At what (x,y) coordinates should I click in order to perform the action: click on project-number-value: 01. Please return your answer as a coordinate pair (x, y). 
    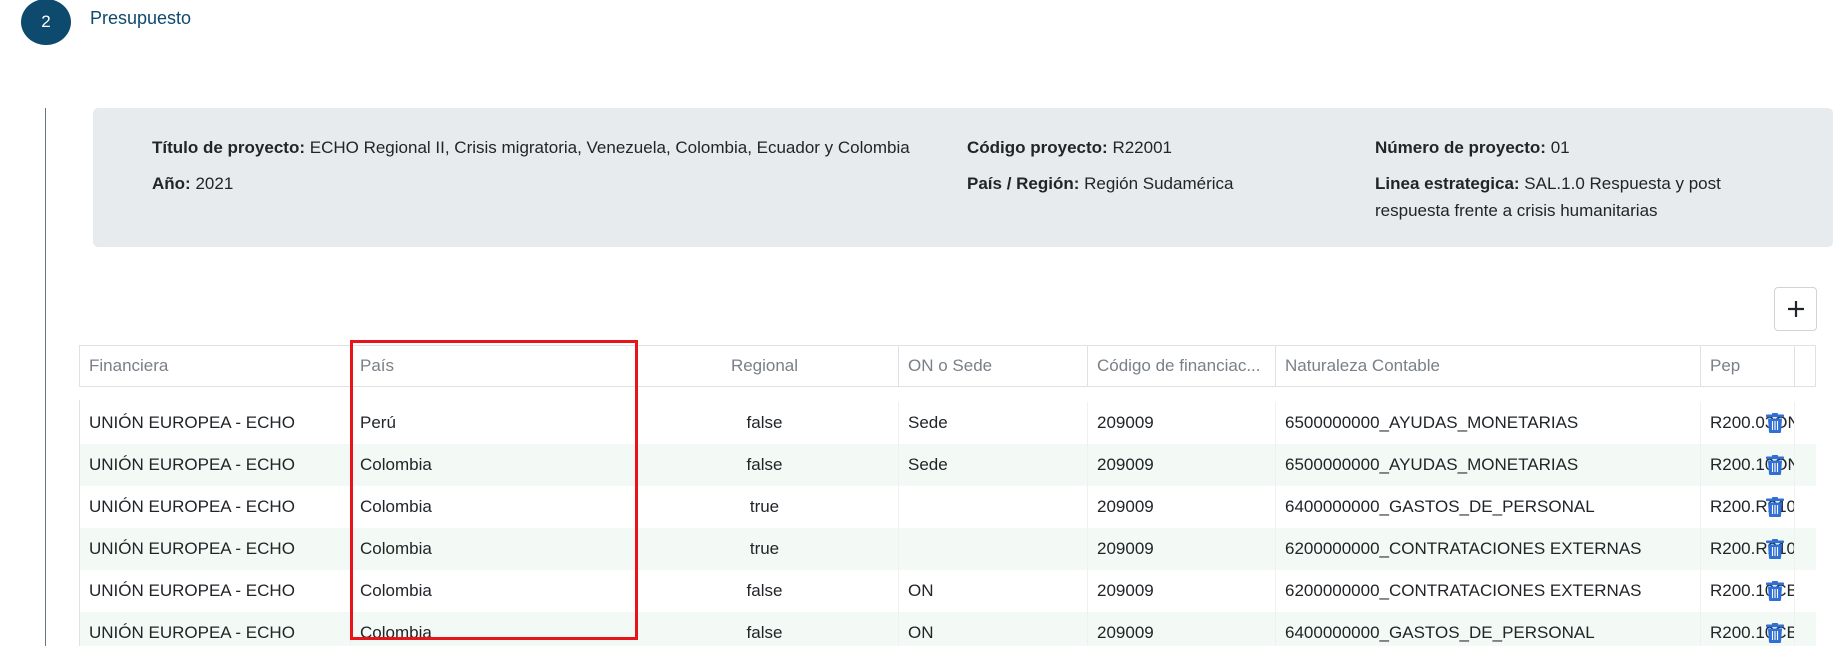
    Looking at the image, I should click on (1560, 147).